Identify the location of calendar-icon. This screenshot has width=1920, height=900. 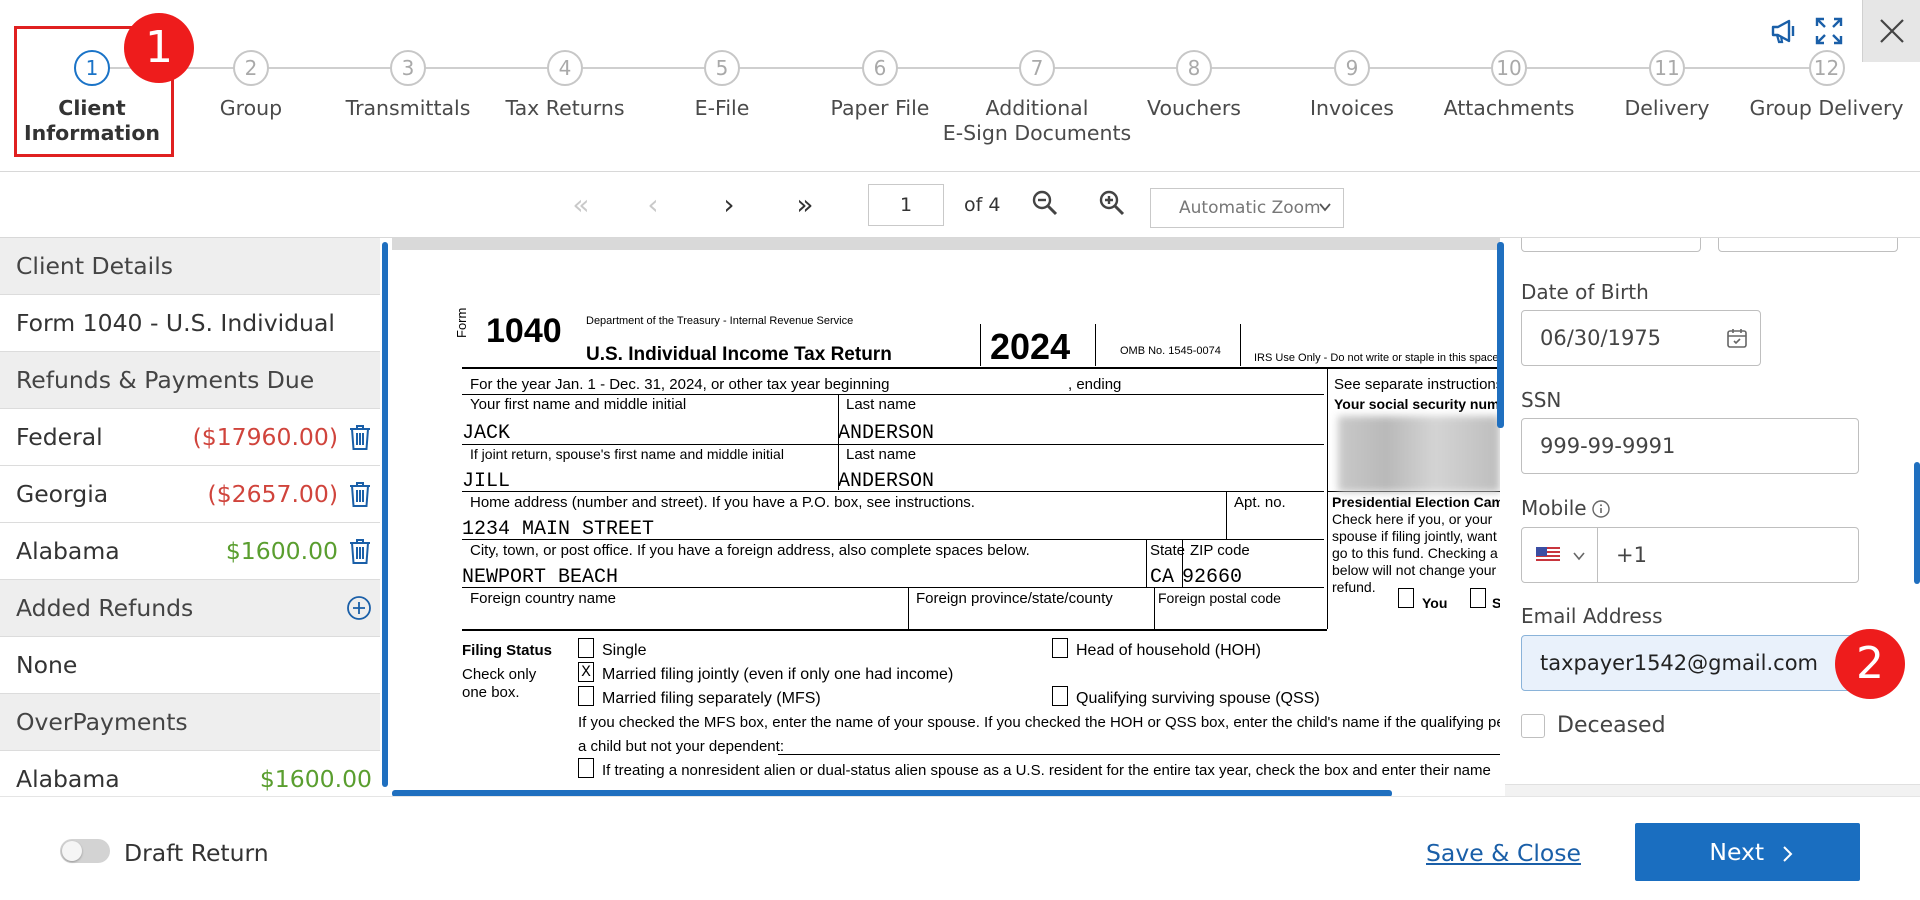
(1737, 338).